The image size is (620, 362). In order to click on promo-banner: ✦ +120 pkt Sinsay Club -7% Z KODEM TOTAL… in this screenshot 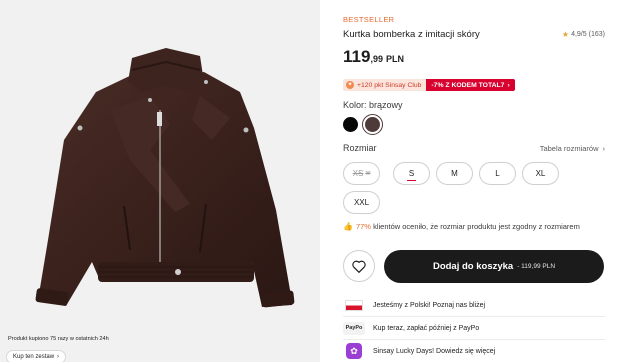, I will do `click(429, 85)`.